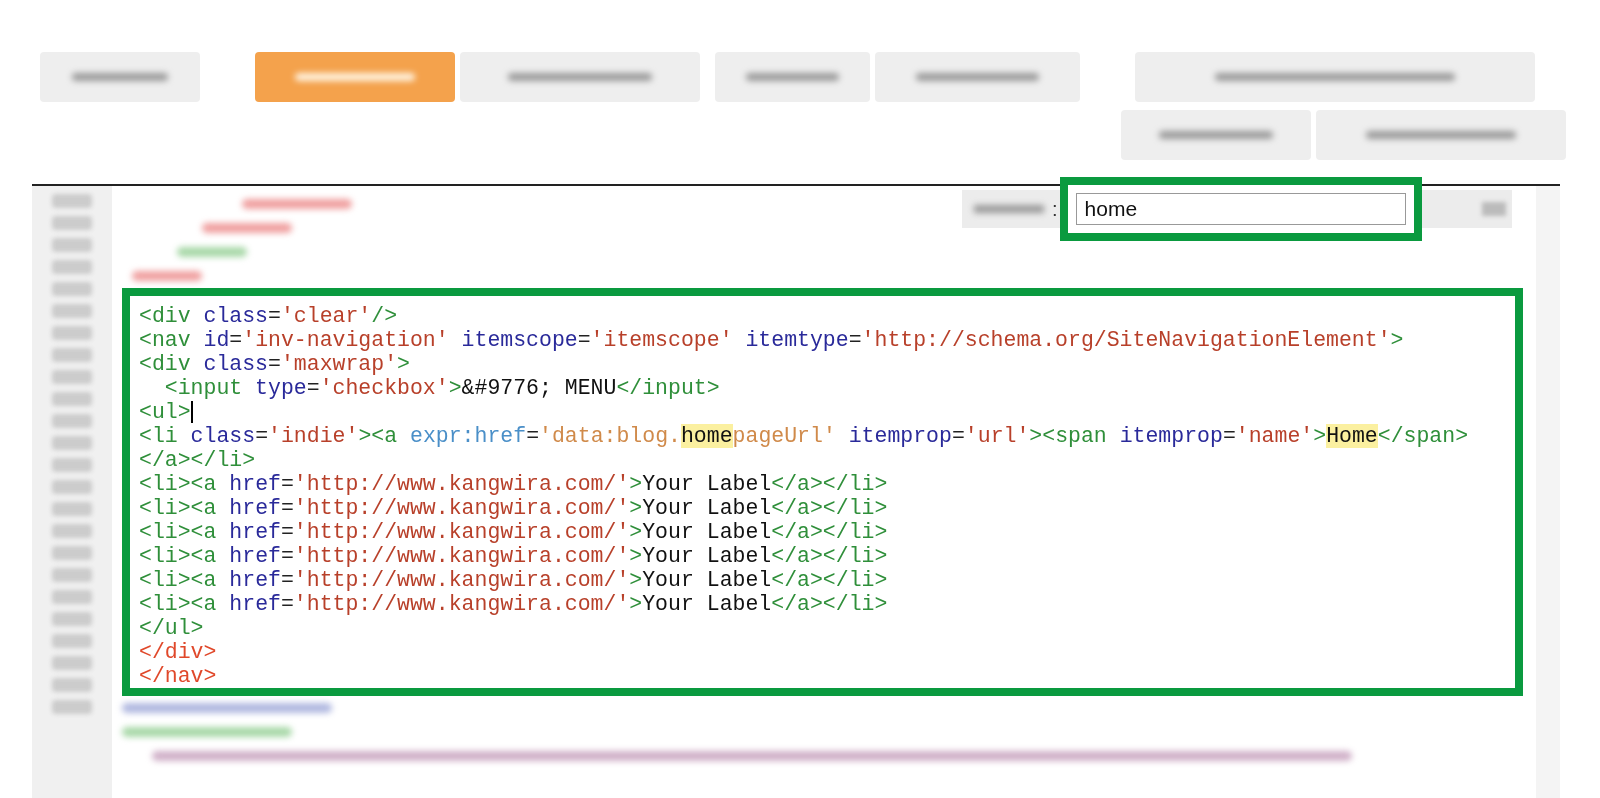  What do you see at coordinates (1240, 209) in the screenshot?
I see `search-field: home` at bounding box center [1240, 209].